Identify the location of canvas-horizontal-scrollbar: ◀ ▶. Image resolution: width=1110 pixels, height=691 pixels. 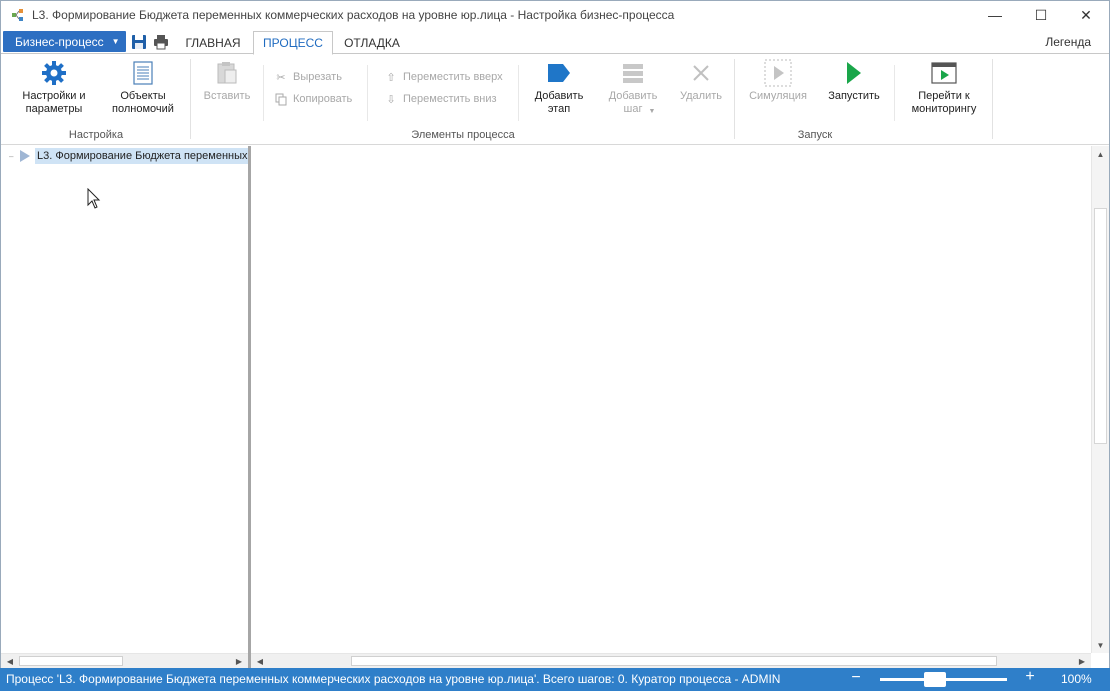
(671, 660).